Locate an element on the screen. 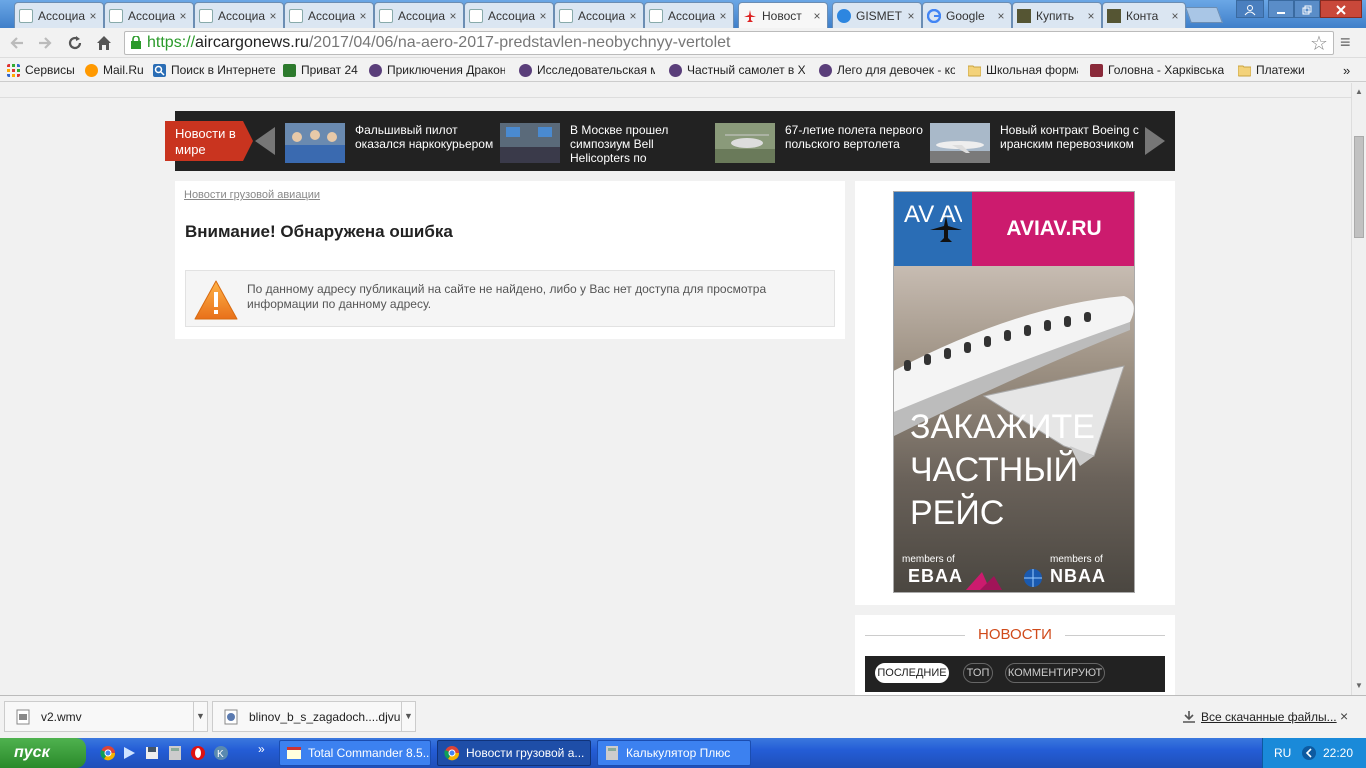  bookmark-item: Mail.Ru is located at coordinates (115, 70).